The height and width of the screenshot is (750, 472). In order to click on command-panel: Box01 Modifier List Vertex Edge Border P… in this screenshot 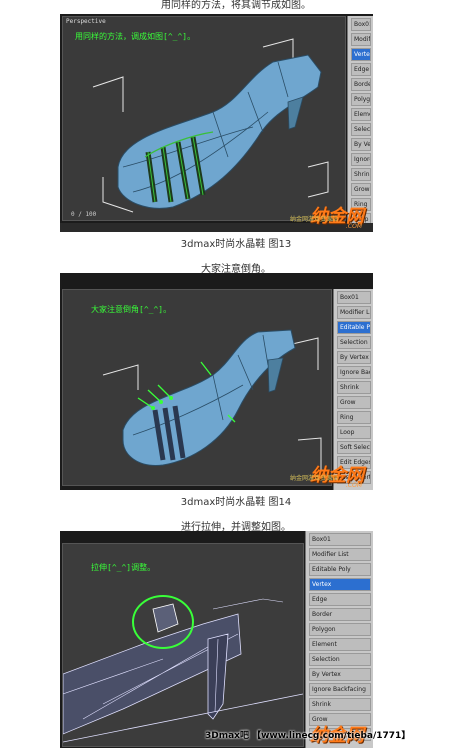, I will do `click(360, 124)`.